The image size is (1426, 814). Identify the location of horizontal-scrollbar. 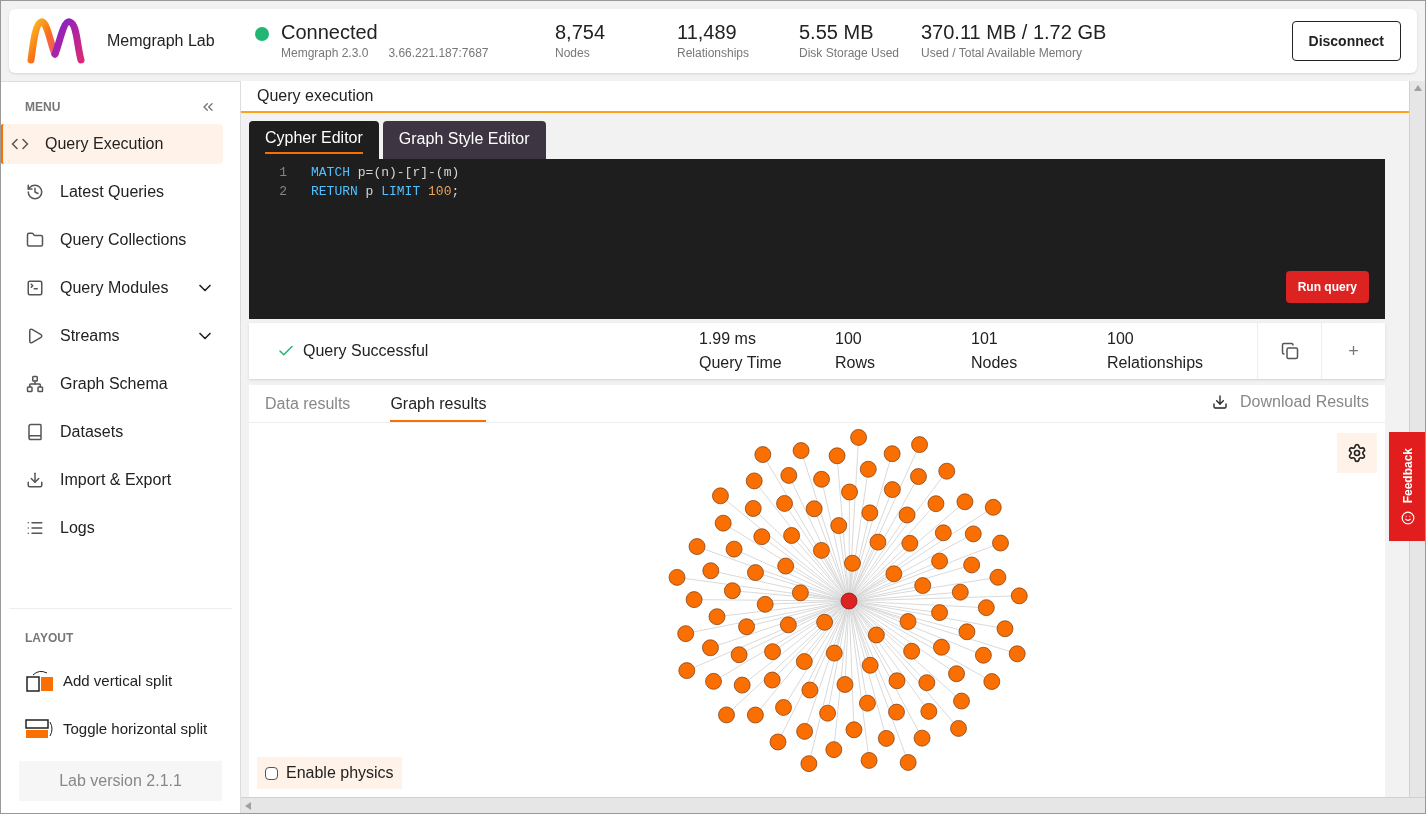
(833, 805).